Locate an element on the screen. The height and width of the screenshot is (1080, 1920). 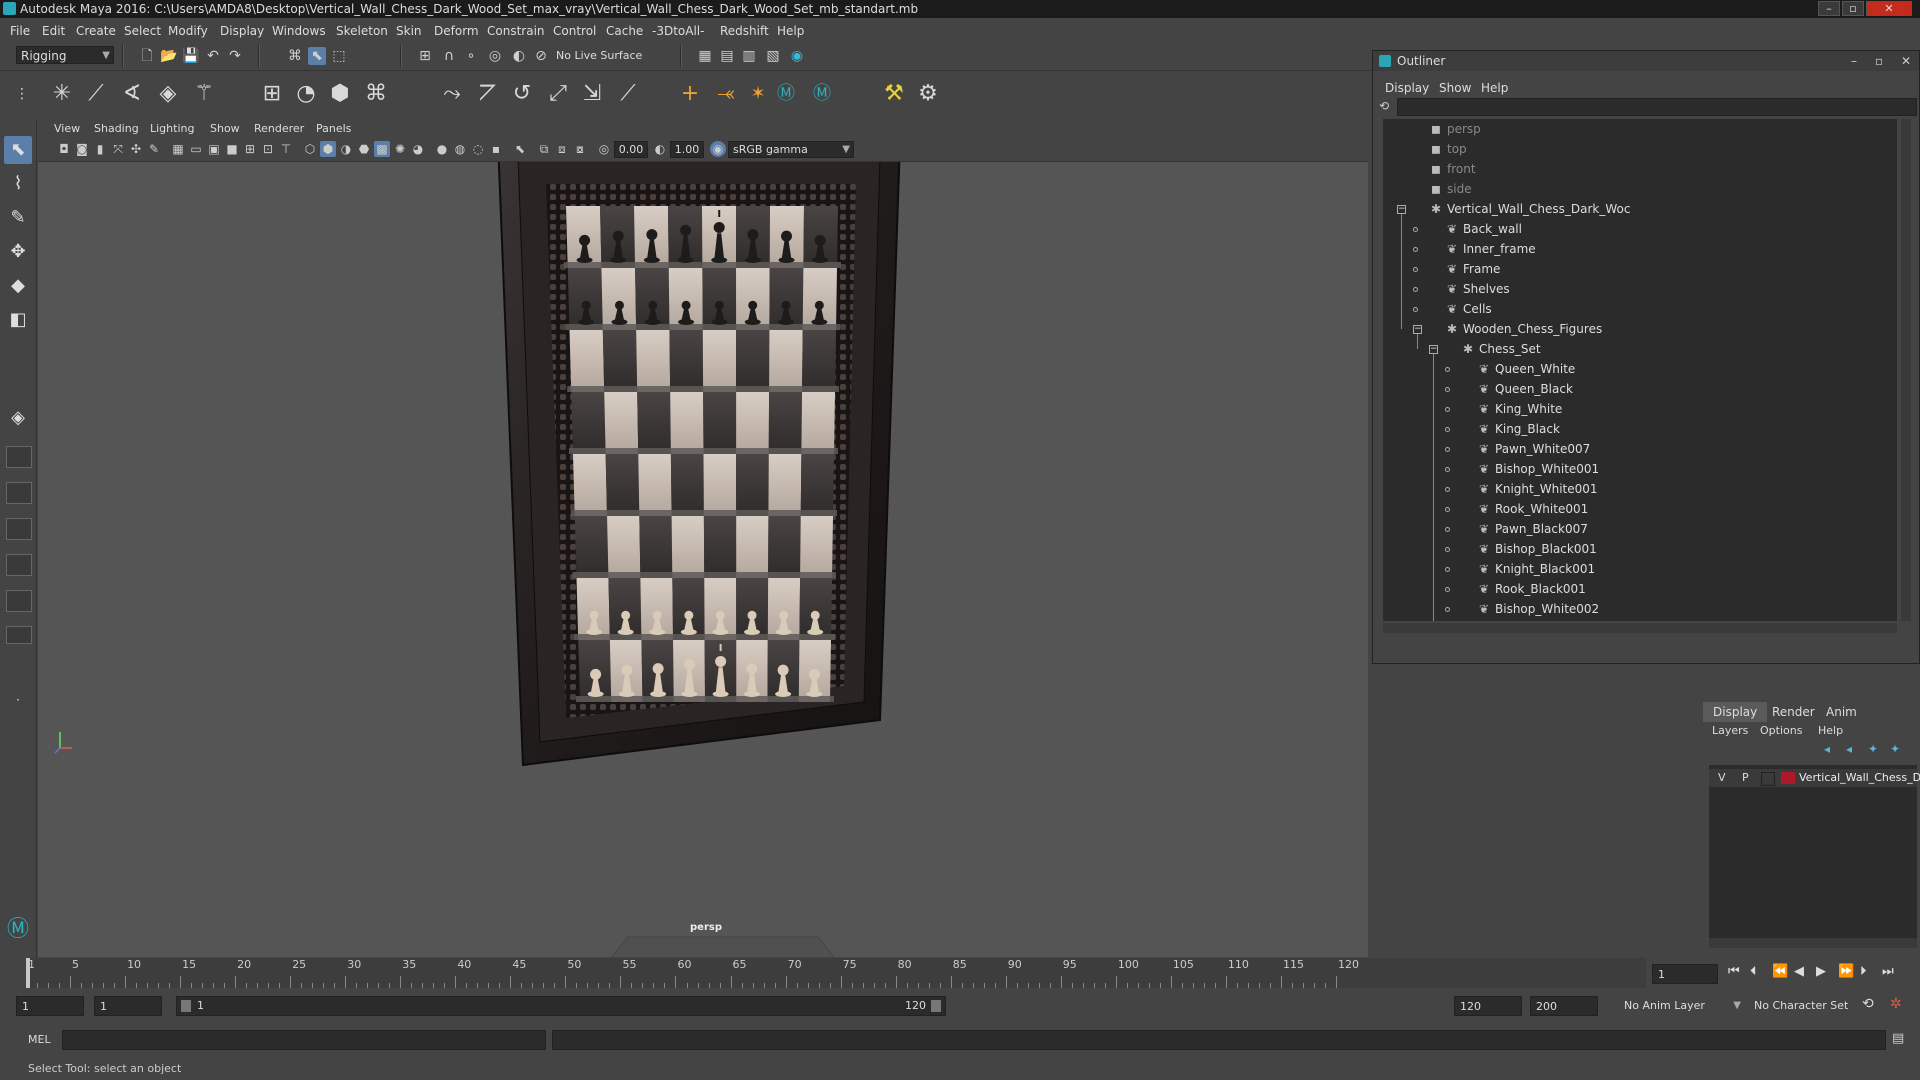
play-forward-icon: ▶ is located at coordinates (1821, 971).